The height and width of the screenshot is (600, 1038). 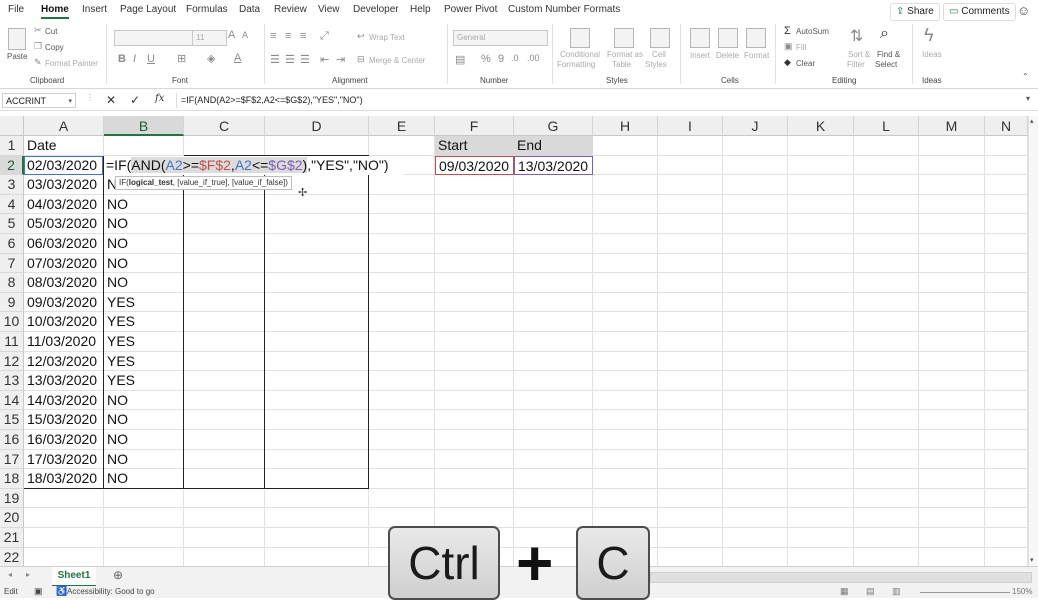 What do you see at coordinates (288, 36) in the screenshot?
I see `align-middle-icon: ≡` at bounding box center [288, 36].